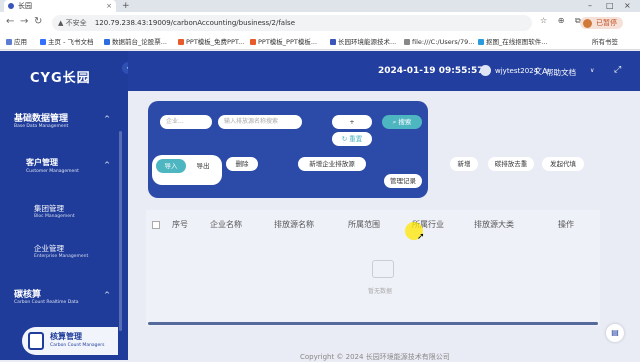 Image resolution: width=640 pixels, height=362 pixels. I want to click on chevron-down-icon: ∨, so click(592, 70).